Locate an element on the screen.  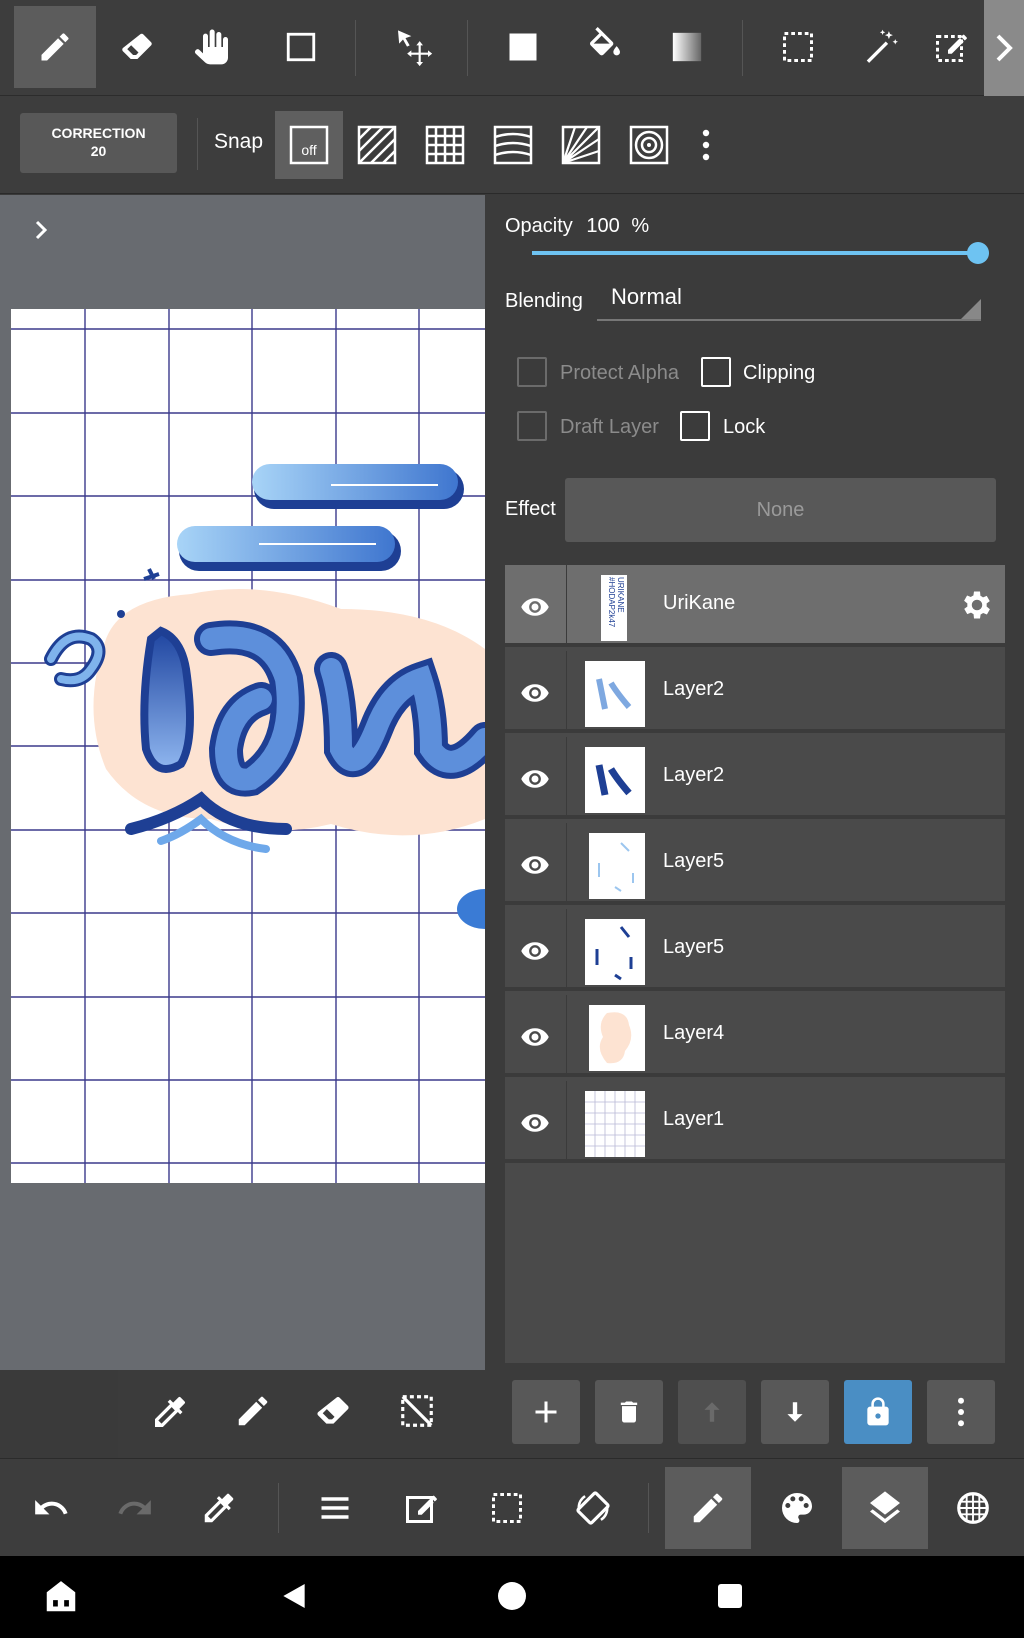
gradient-tool-button is located at coordinates (687, 47).